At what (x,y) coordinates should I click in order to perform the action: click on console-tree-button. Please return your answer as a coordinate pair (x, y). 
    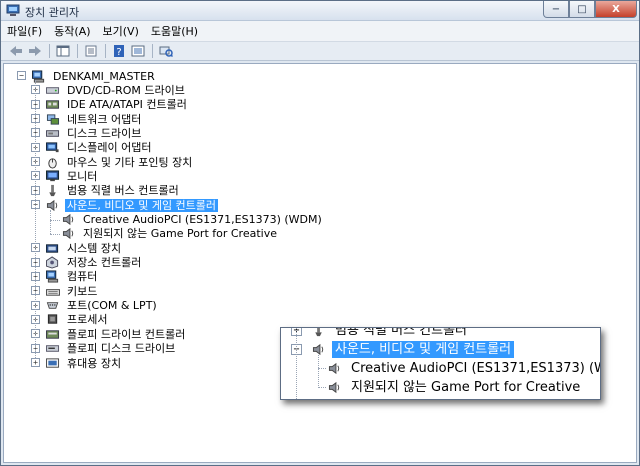
    Looking at the image, I should click on (63, 51).